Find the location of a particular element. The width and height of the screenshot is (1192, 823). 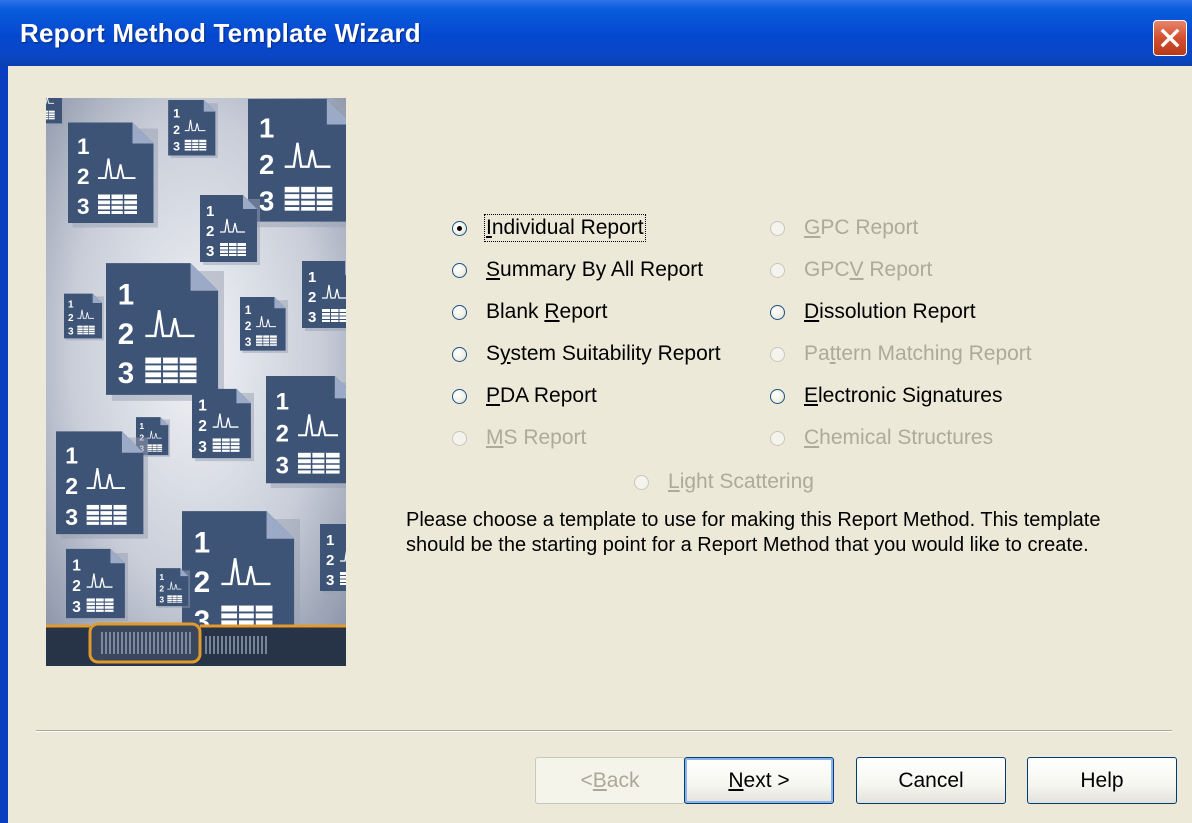

gpcv-report-radio is located at coordinates (777, 270).